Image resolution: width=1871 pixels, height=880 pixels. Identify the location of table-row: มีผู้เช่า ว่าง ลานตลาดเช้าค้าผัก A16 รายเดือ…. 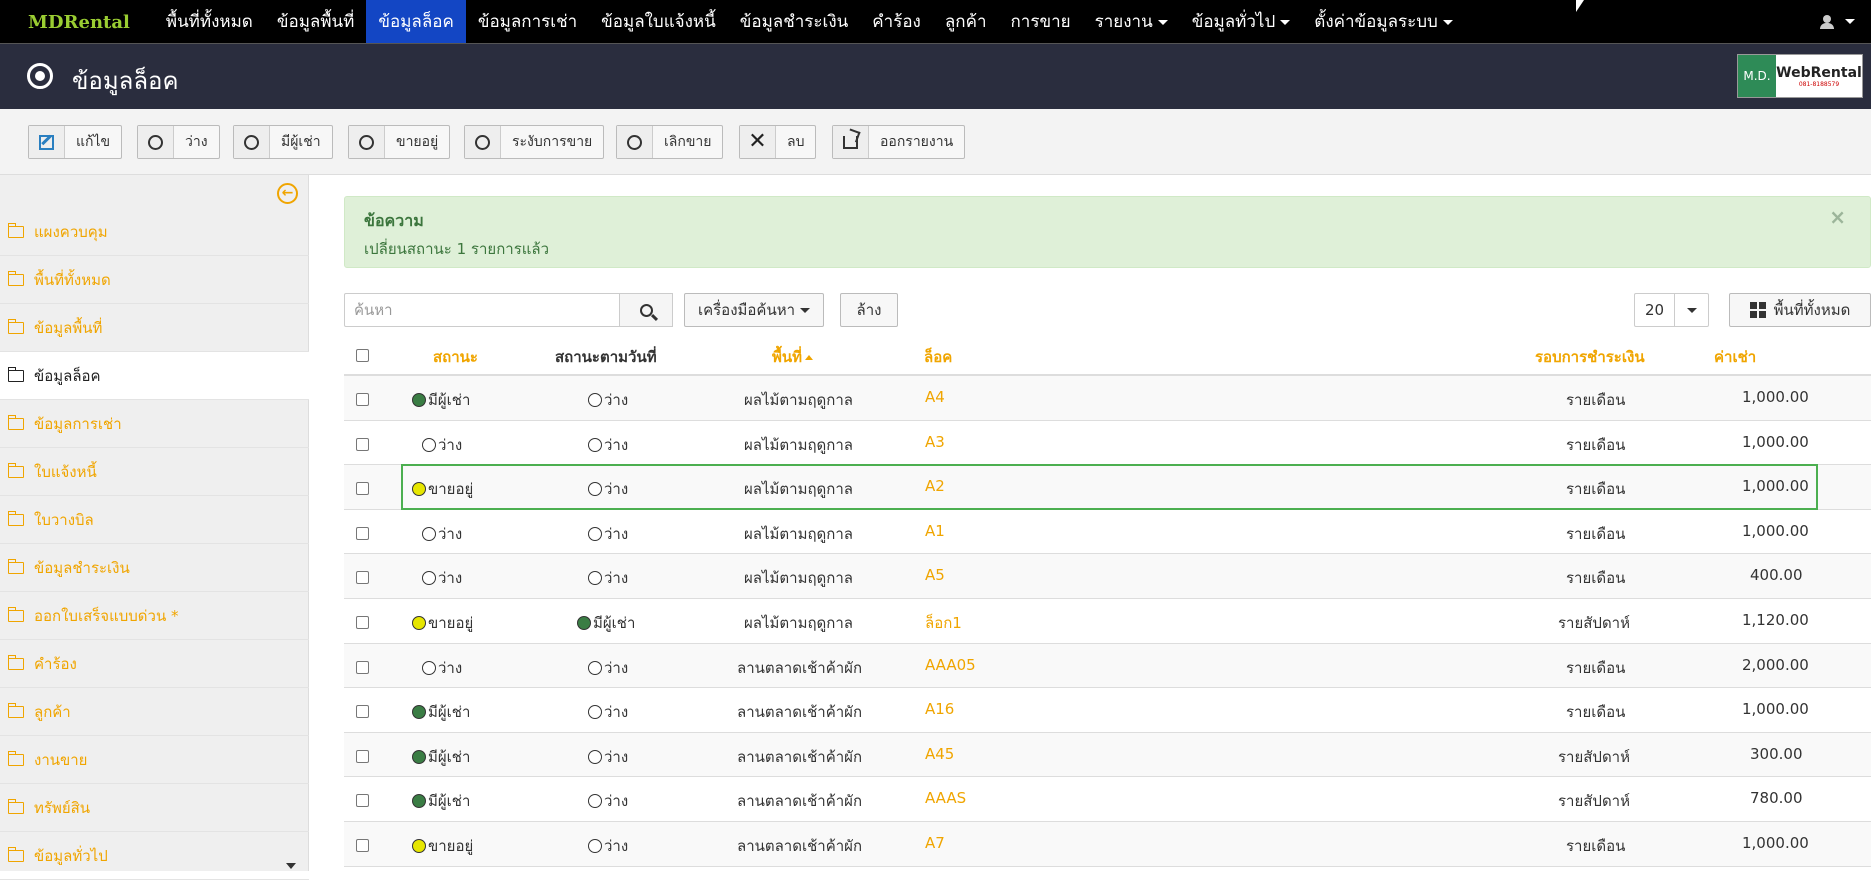
(1107, 710).